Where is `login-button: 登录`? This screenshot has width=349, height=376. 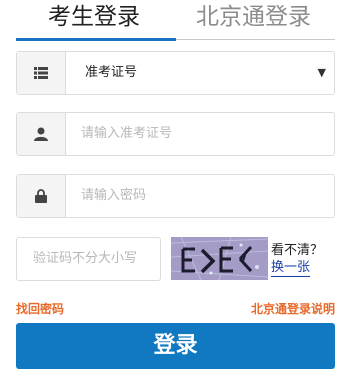 login-button: 登录 is located at coordinates (175, 346).